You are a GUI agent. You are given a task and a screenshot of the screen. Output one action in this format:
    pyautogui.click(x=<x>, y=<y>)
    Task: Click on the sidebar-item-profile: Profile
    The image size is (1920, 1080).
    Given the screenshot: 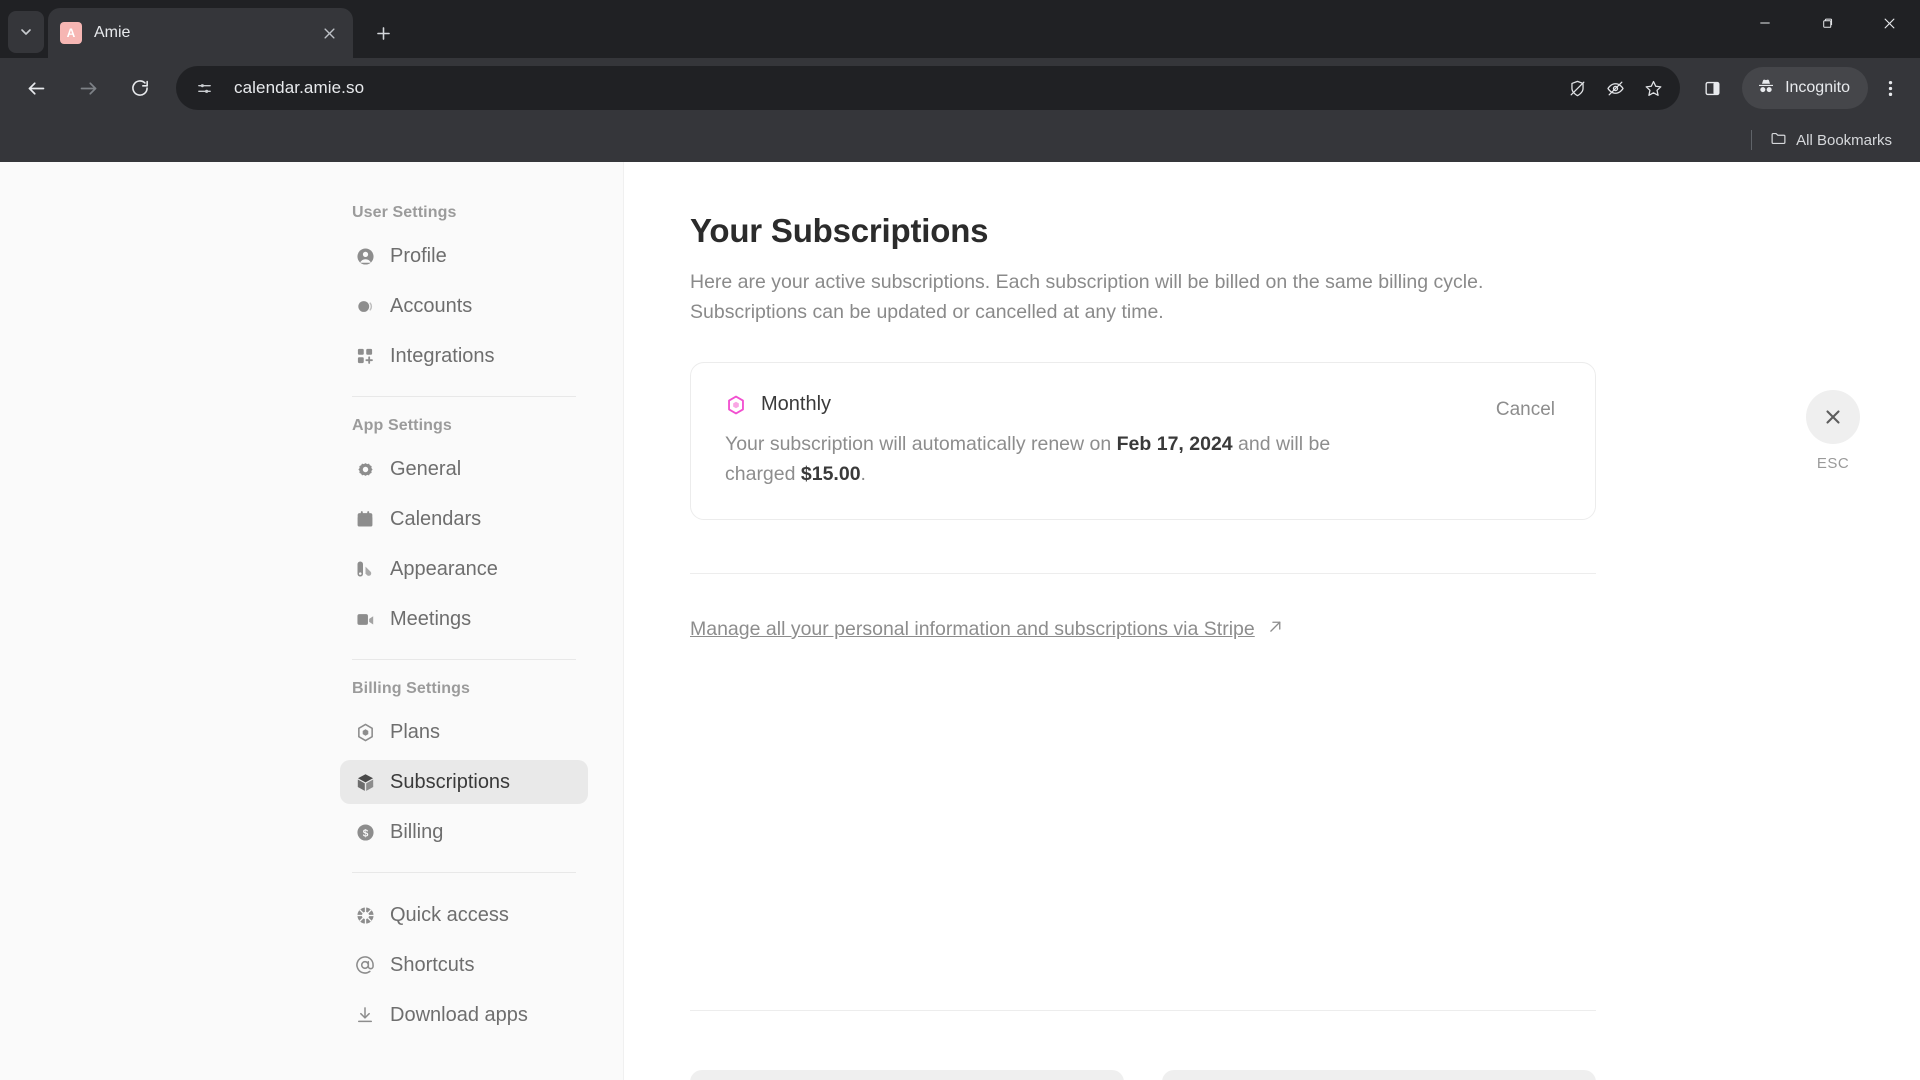 What is the action you would take?
    pyautogui.click(x=464, y=256)
    